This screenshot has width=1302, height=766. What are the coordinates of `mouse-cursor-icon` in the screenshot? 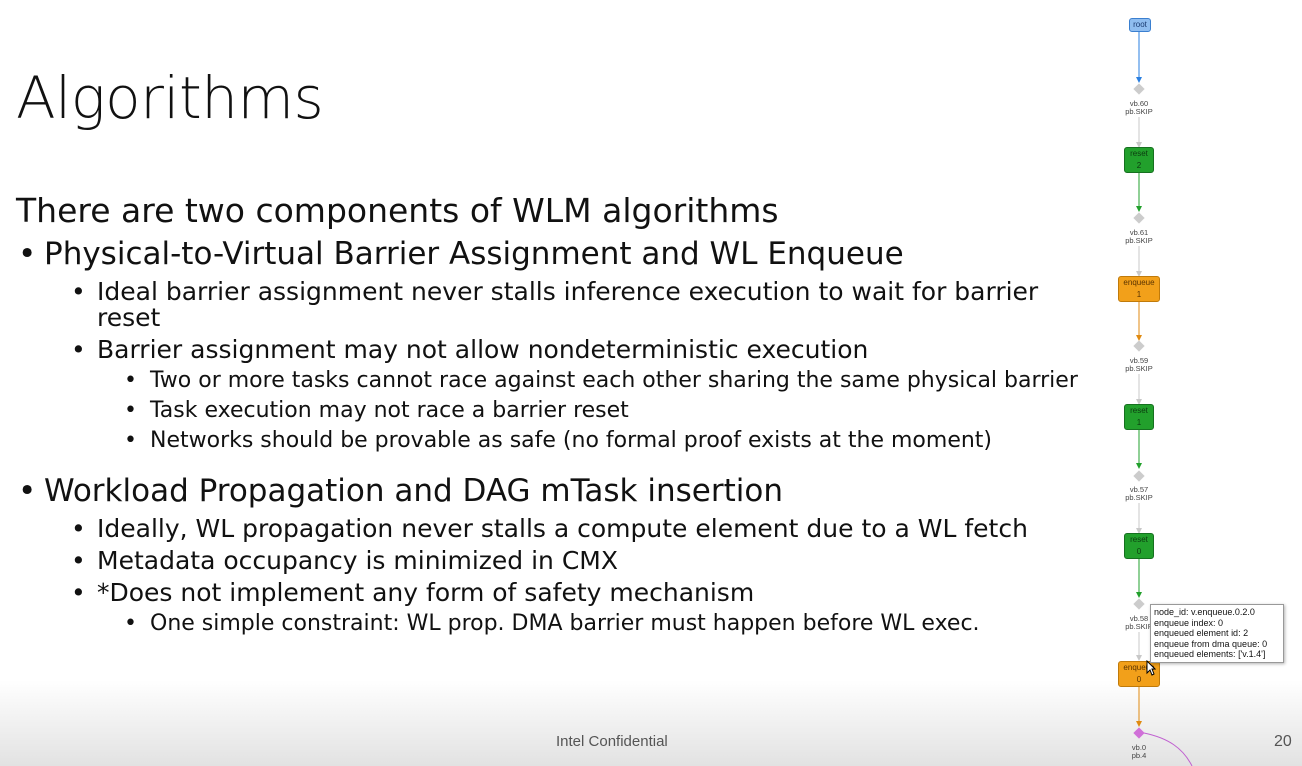 It's located at (1151, 668).